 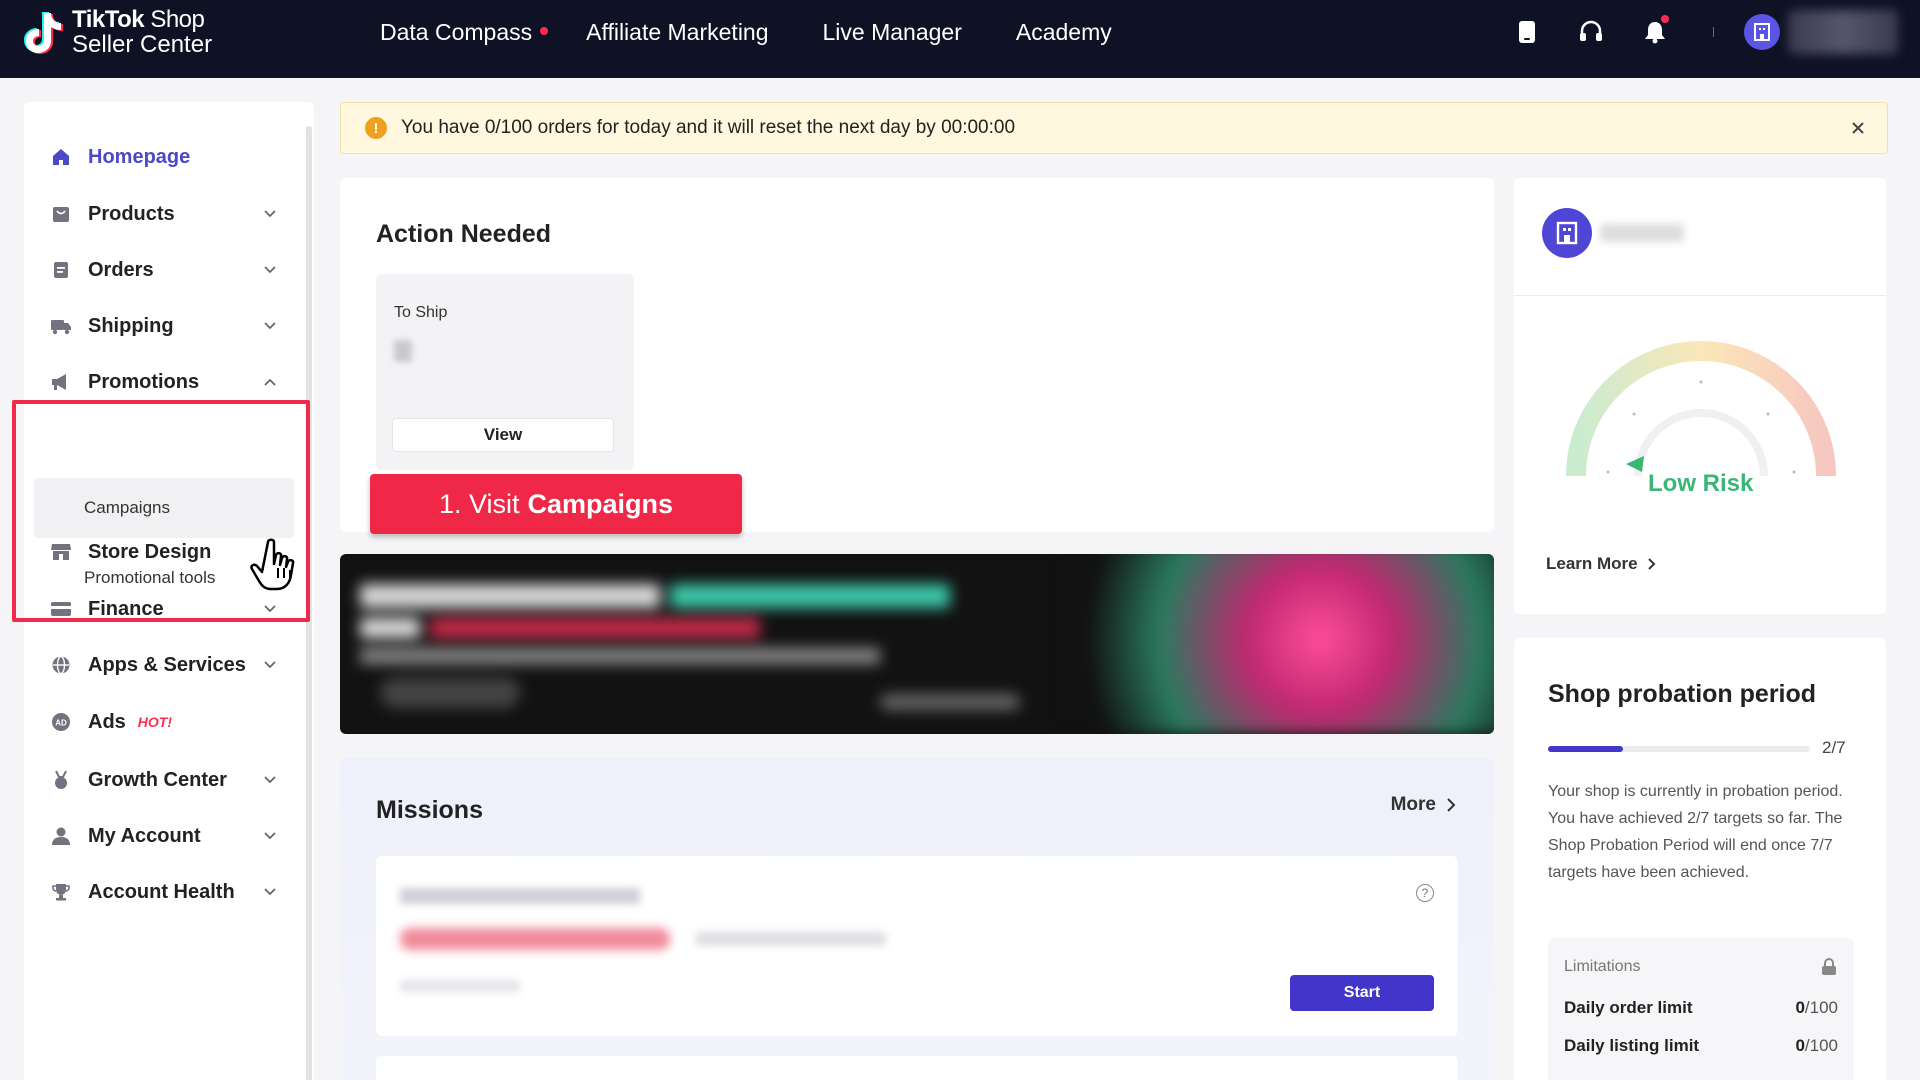 What do you see at coordinates (1628, 1007) in the screenshot?
I see `limit-label: Daily order limit` at bounding box center [1628, 1007].